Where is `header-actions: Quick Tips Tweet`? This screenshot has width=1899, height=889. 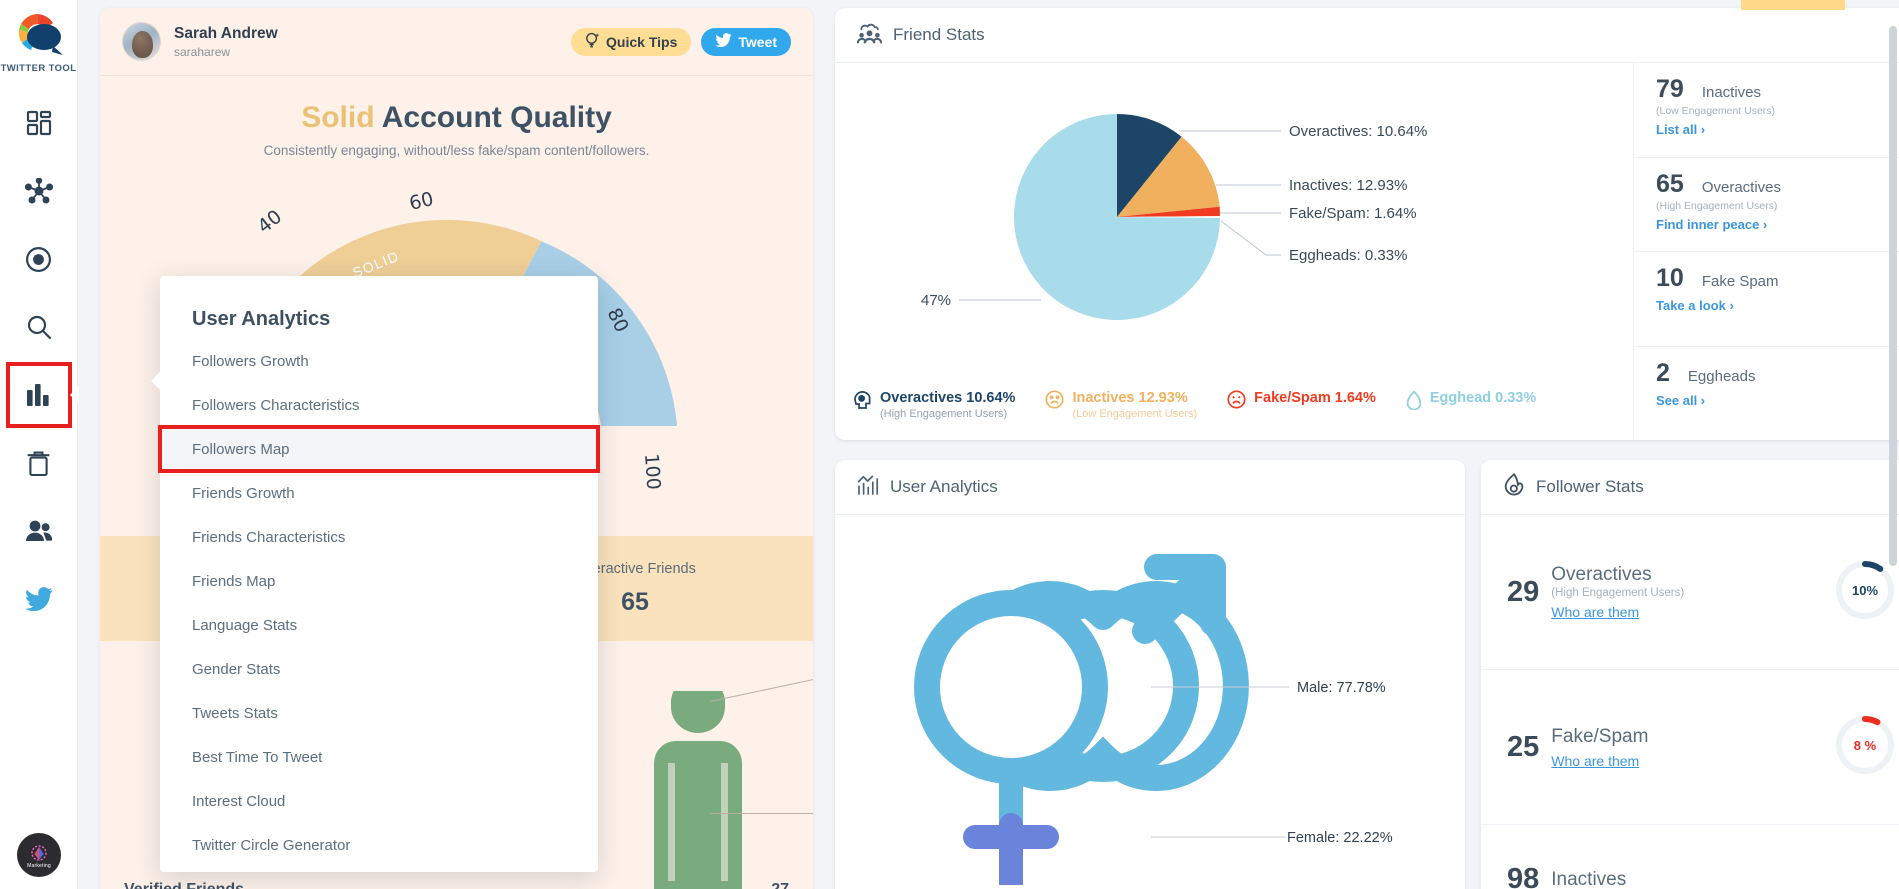 header-actions: Quick Tips Tweet is located at coordinates (681, 41).